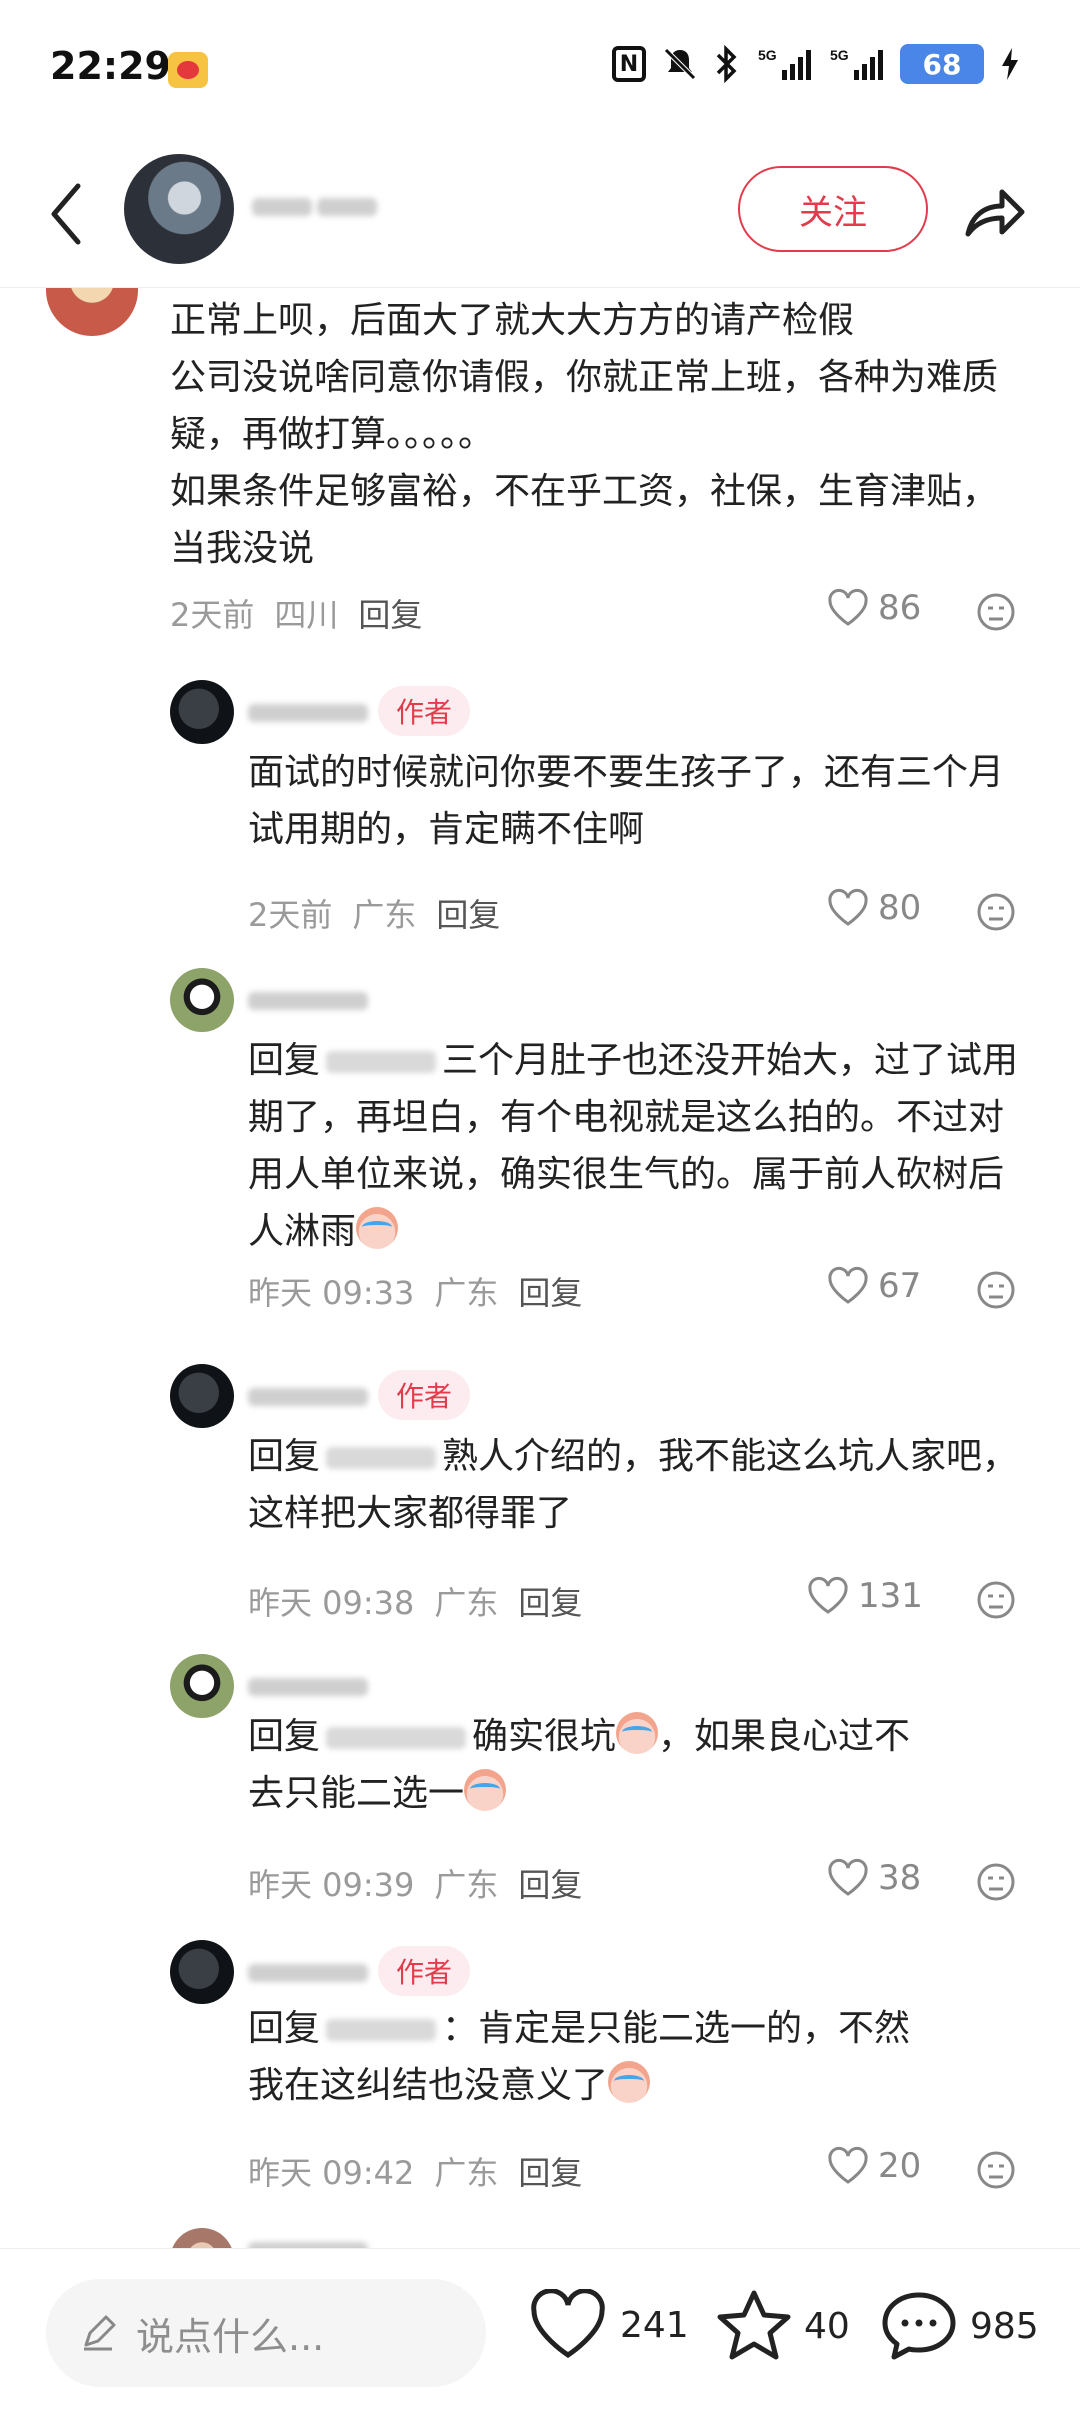  What do you see at coordinates (873, 908) in the screenshot?
I see `like-button: 80` at bounding box center [873, 908].